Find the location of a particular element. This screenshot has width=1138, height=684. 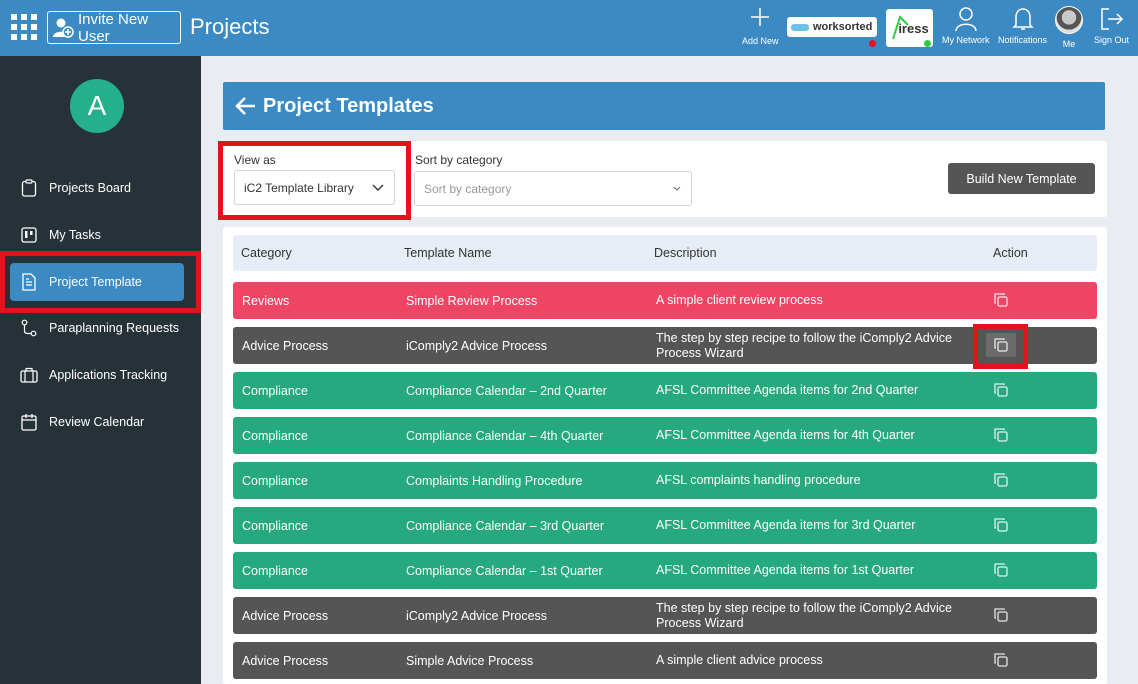

sign-out-icon is located at coordinates (1111, 19).